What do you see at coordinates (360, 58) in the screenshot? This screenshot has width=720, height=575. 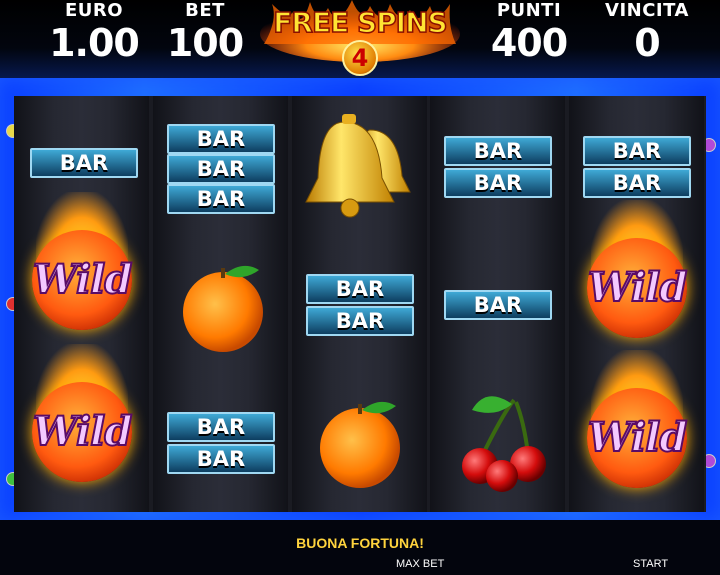 I see `free-spins-count: 4` at bounding box center [360, 58].